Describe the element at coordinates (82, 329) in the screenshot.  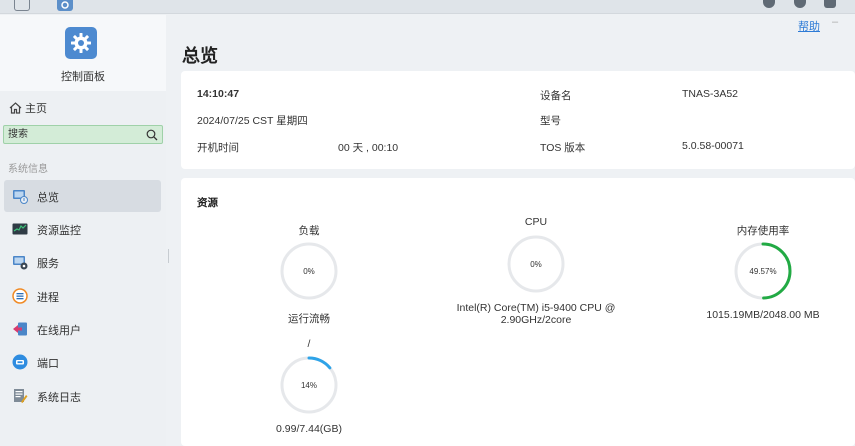
I see `sidebar-item-online-users: 在线用户` at that location.